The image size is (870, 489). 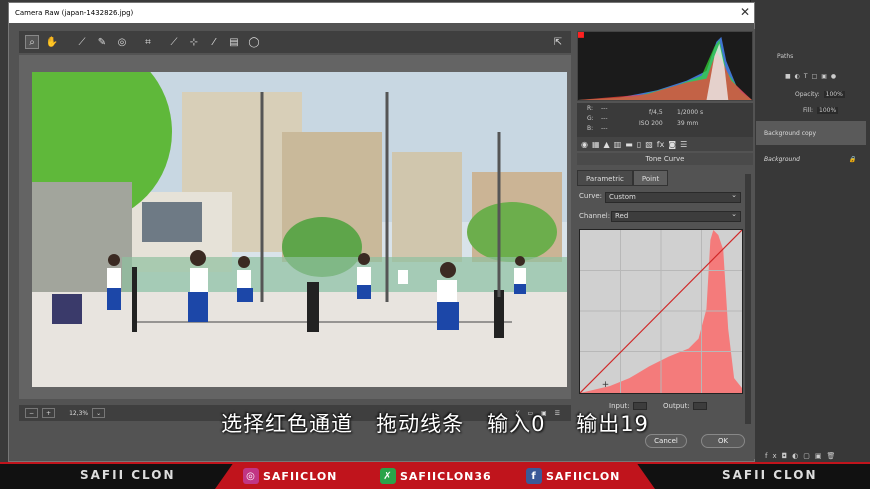 I want to click on other-handle: ✗ SAFIICLON36, so click(x=436, y=476).